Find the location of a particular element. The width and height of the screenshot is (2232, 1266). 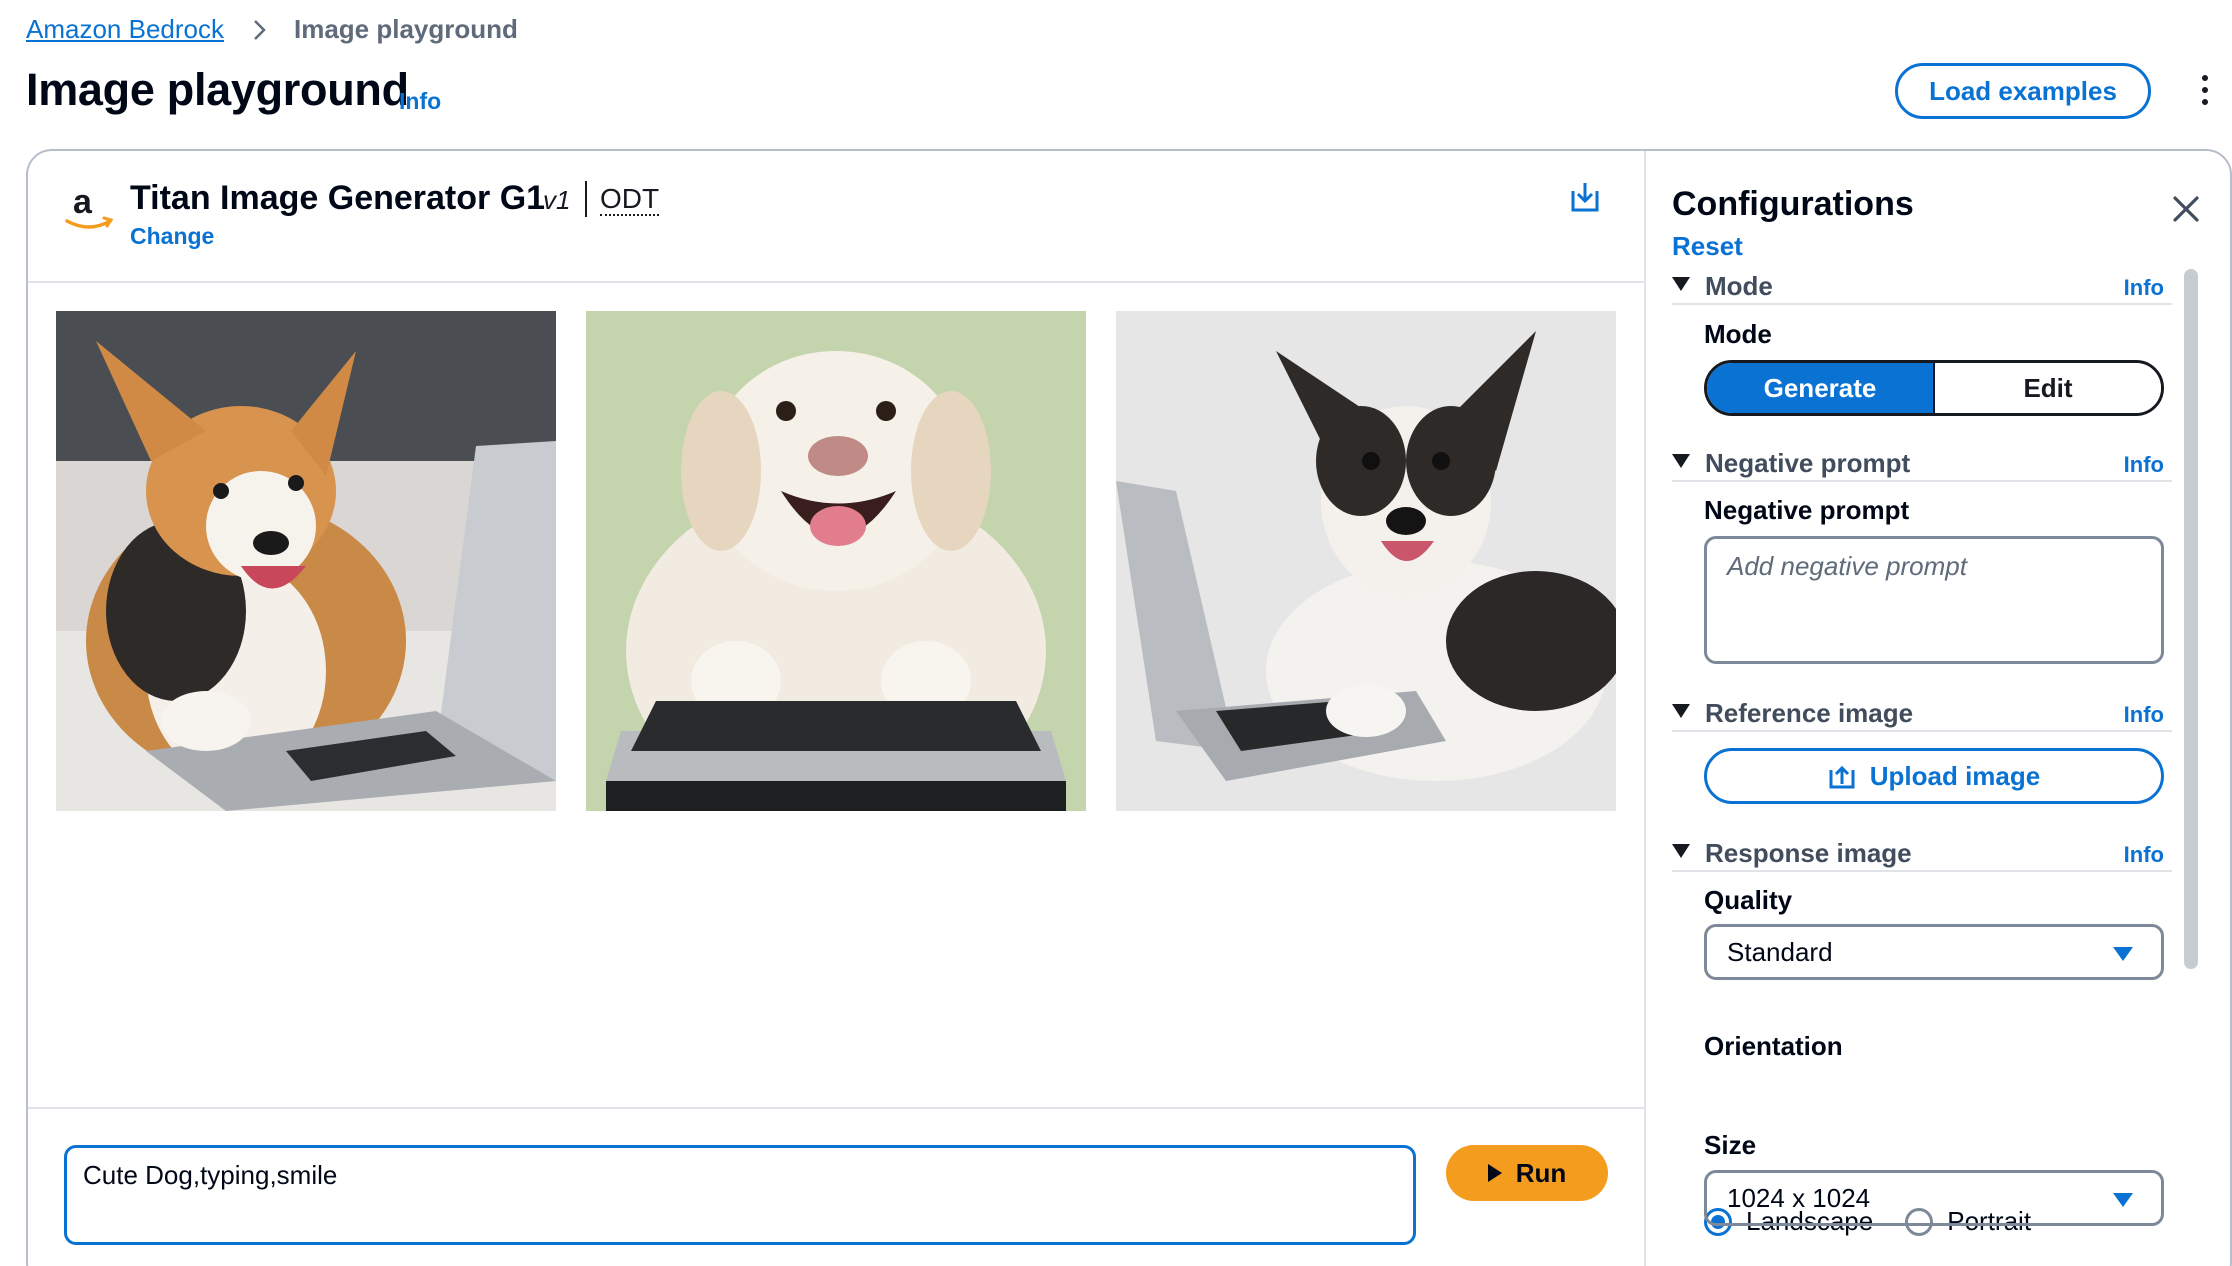

close-icon is located at coordinates (2186, 209).